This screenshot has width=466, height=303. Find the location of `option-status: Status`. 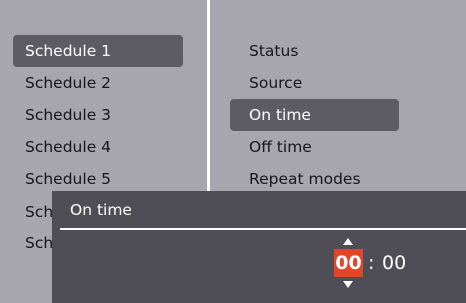

option-status: Status is located at coordinates (314, 51).